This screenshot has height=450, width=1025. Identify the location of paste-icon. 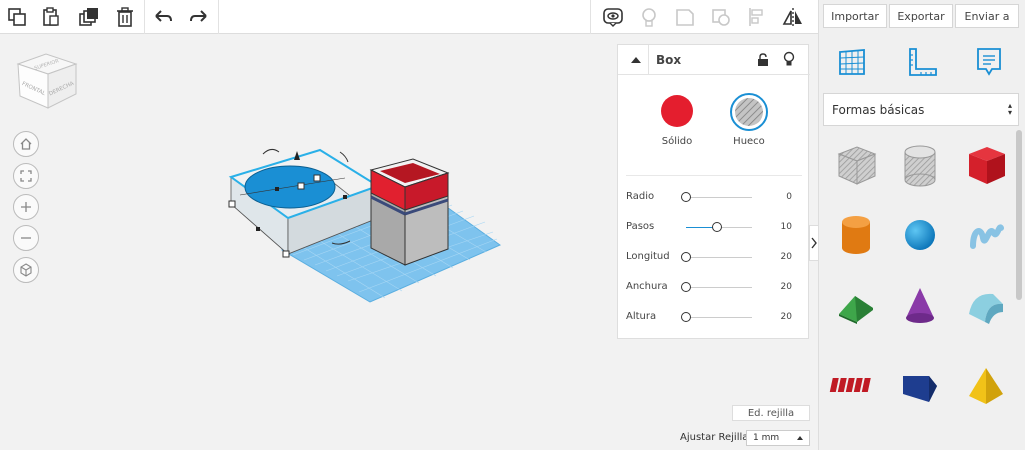
(51, 17).